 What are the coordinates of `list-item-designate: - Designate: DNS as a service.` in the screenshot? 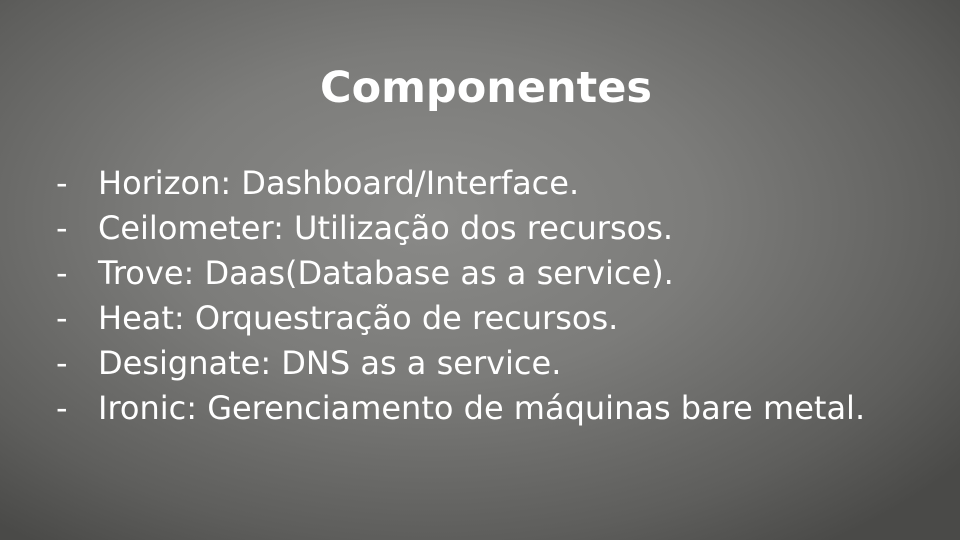 It's located at (486, 363).